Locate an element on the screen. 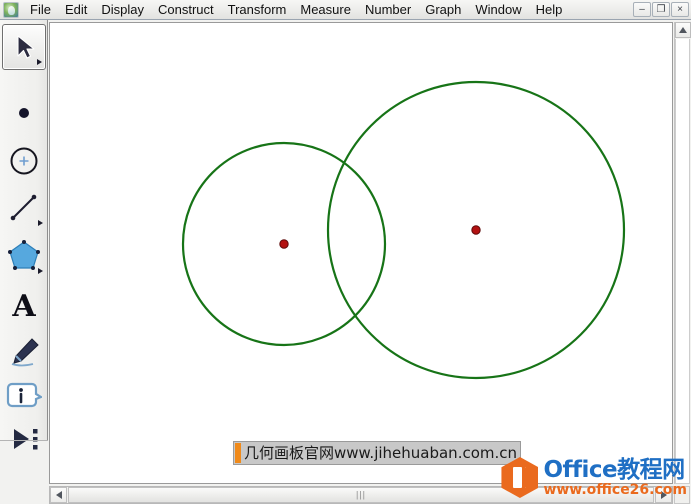  tool-palette: A is located at coordinates (24, 235).